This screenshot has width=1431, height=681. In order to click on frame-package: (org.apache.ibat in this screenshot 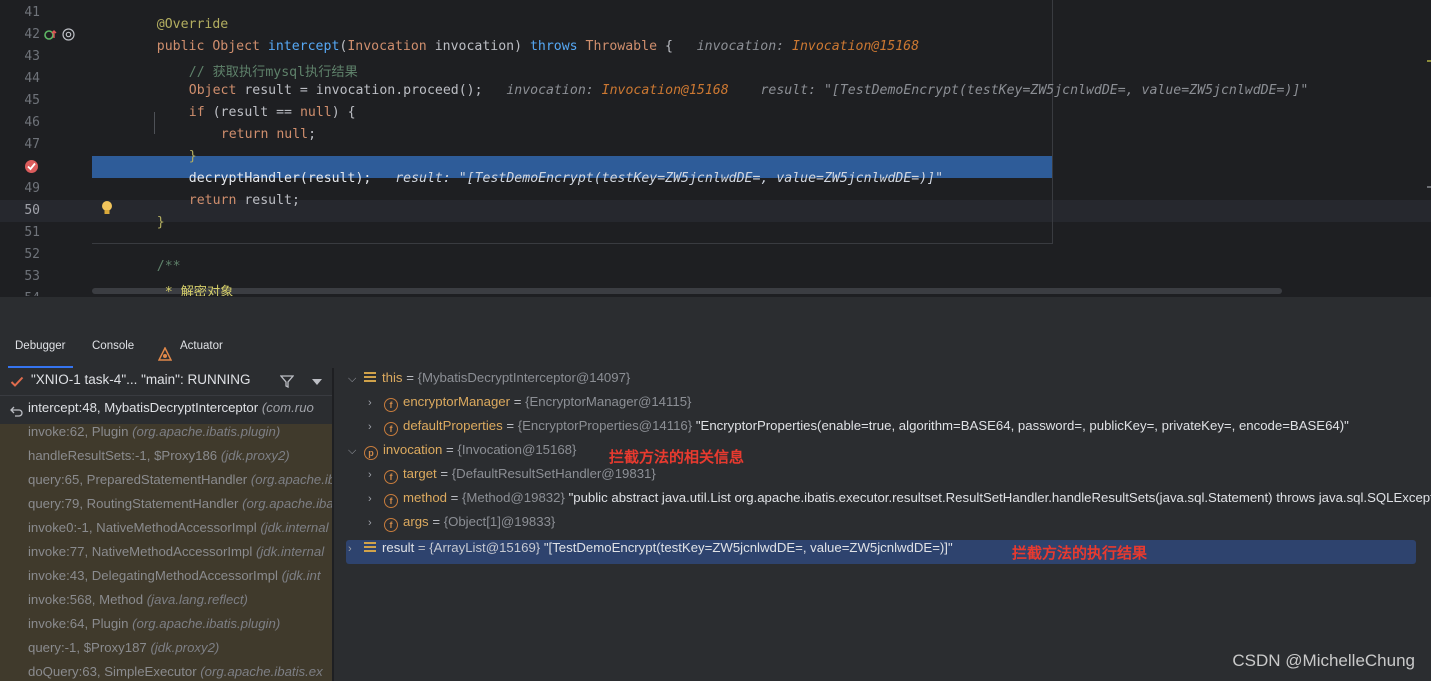, I will do `click(287, 503)`.